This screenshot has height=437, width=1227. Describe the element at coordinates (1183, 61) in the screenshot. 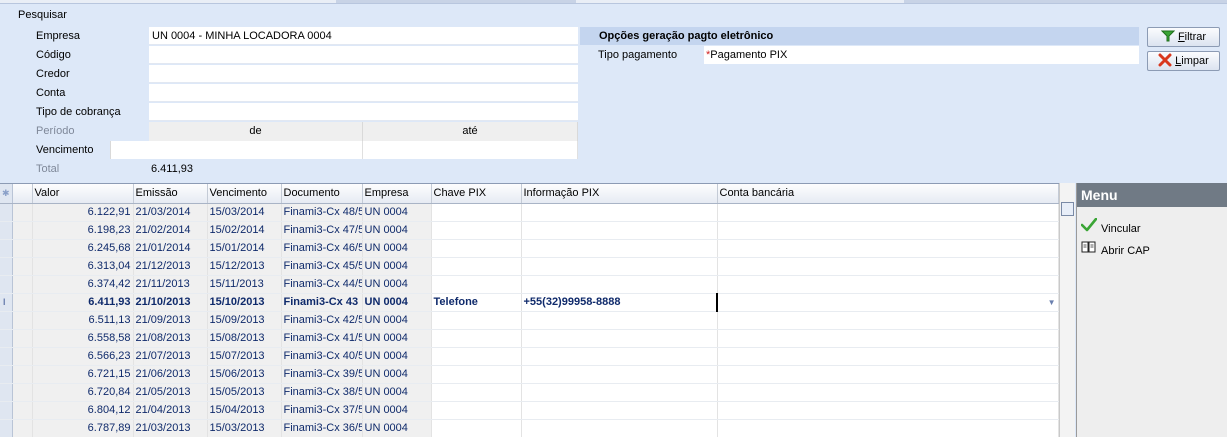

I see `limpar-button: Limpar` at that location.